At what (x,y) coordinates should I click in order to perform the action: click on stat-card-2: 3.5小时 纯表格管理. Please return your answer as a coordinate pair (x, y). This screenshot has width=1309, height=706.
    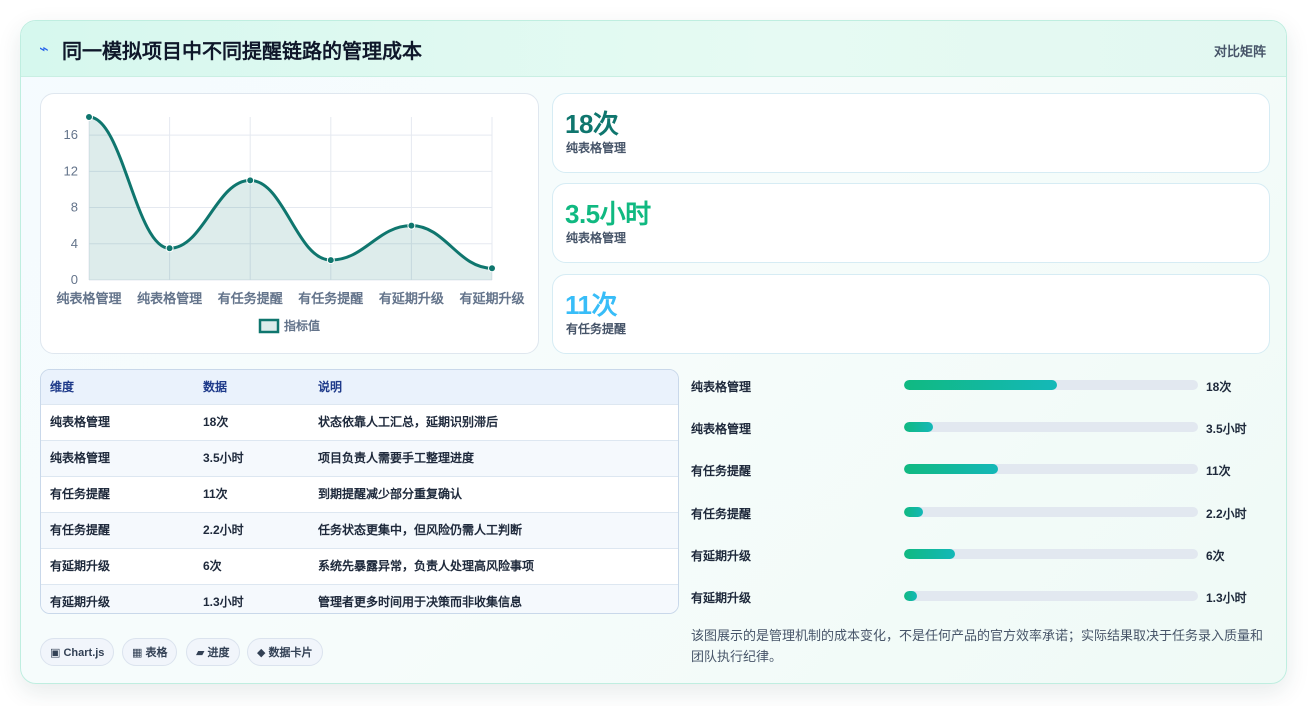
    Looking at the image, I should click on (911, 223).